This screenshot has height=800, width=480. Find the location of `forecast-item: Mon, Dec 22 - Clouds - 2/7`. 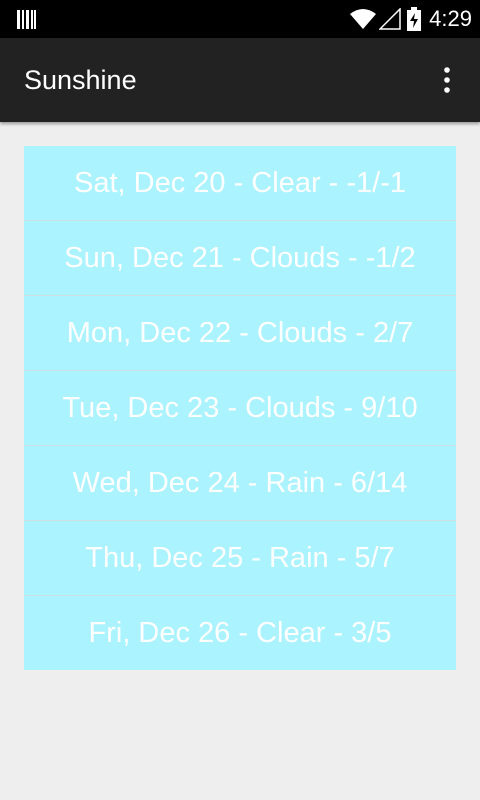

forecast-item: Mon, Dec 22 - Clouds - 2/7 is located at coordinates (240, 333).